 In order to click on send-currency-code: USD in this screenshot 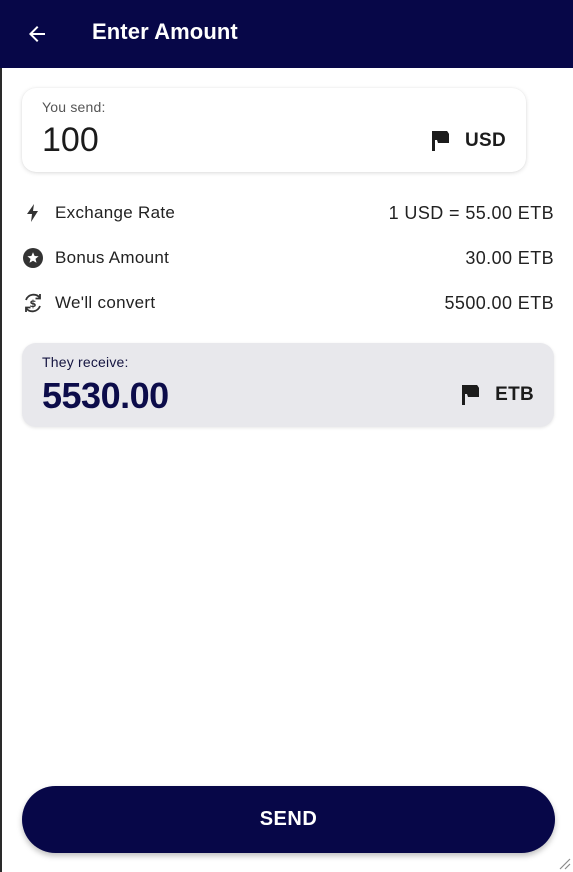, I will do `click(485, 140)`.